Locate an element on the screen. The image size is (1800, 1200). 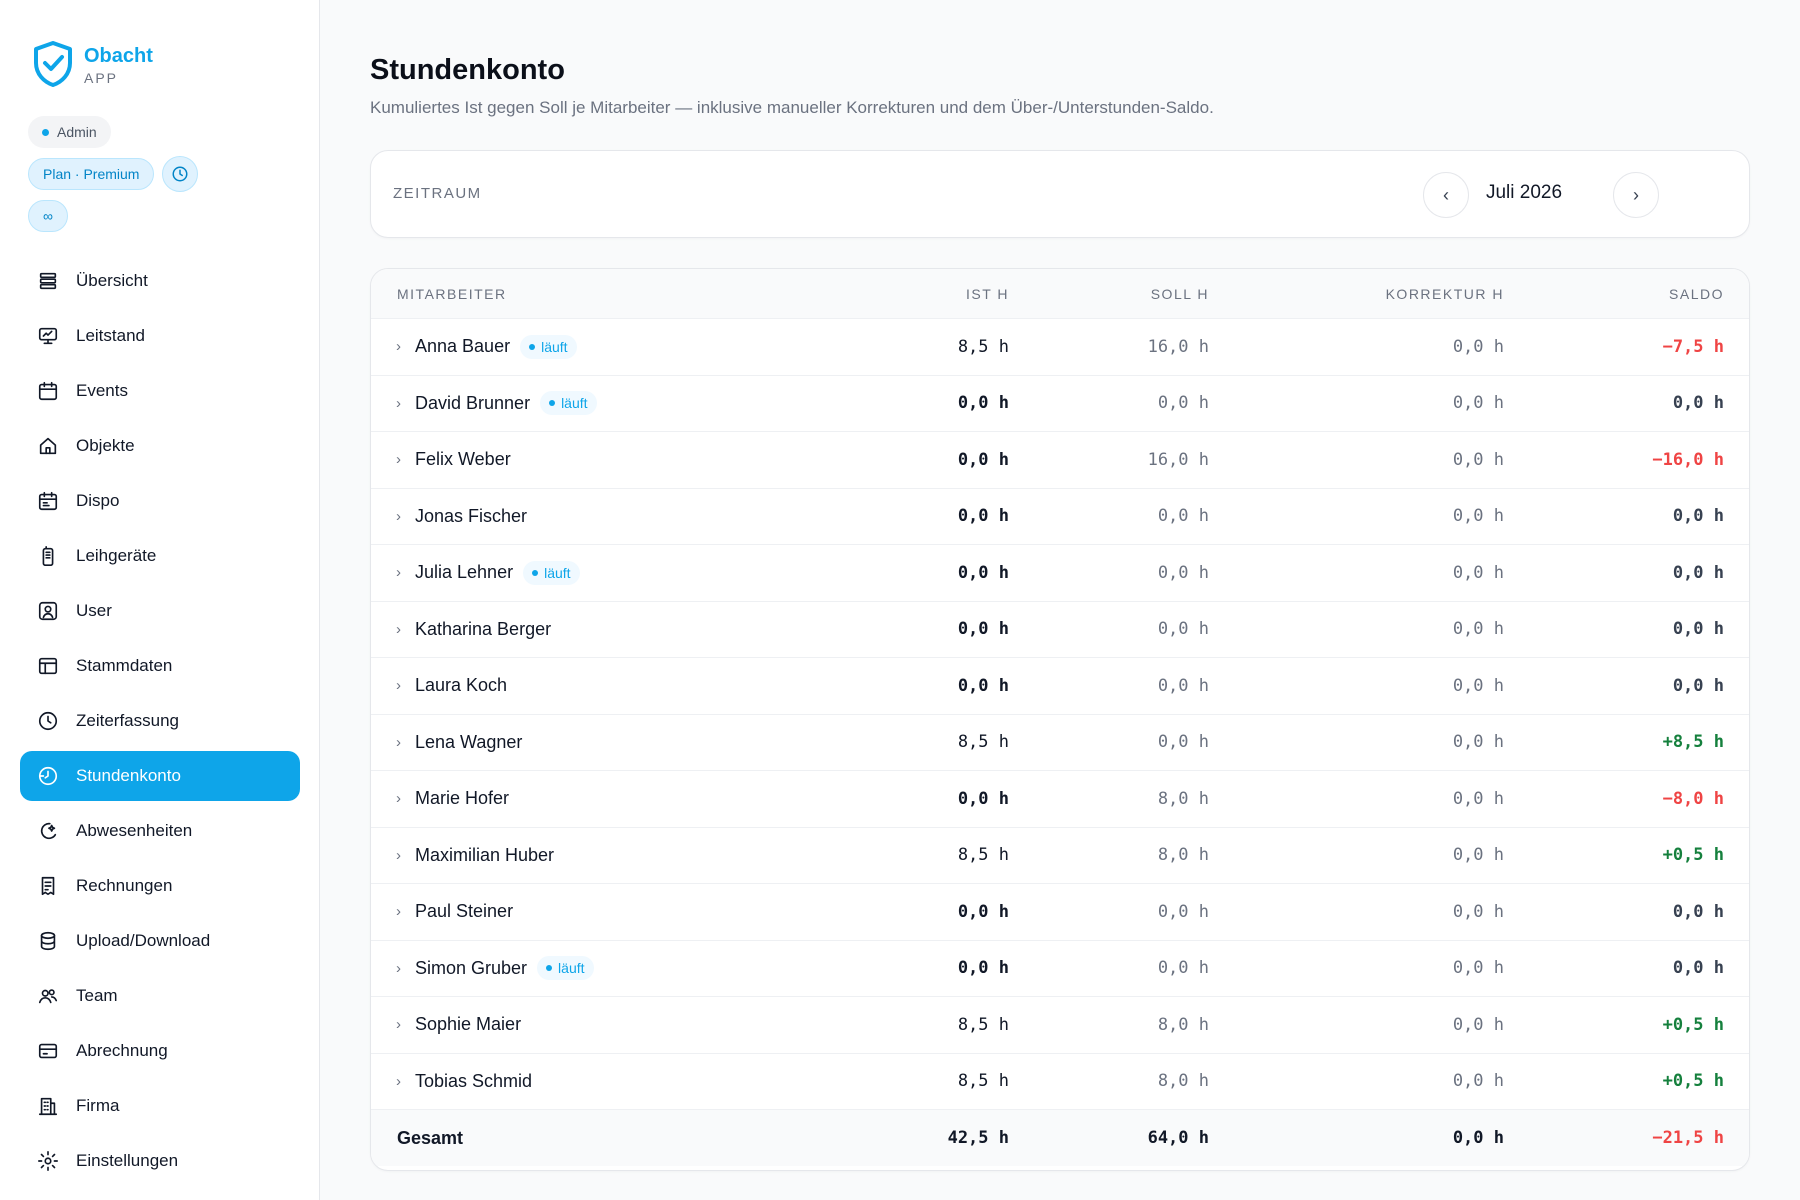
sidebar-item-dispo: Dispo is located at coordinates (160, 501).